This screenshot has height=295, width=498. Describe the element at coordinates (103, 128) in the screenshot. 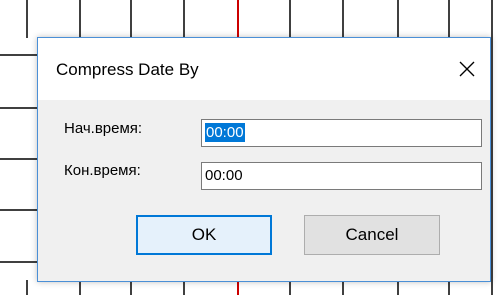

I see `start-time-label: Нач.время:` at that location.